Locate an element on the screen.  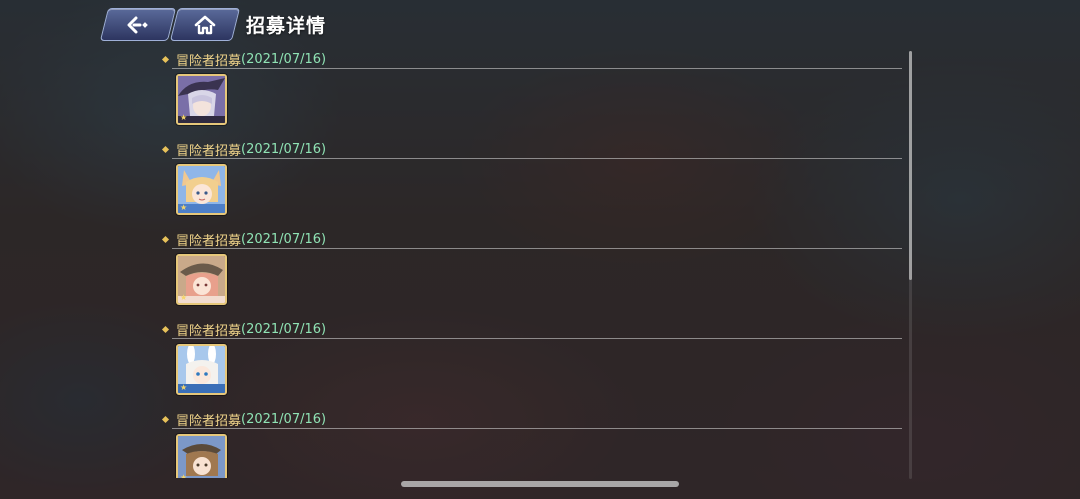
page-title: 招募详情 is located at coordinates (286, 26).